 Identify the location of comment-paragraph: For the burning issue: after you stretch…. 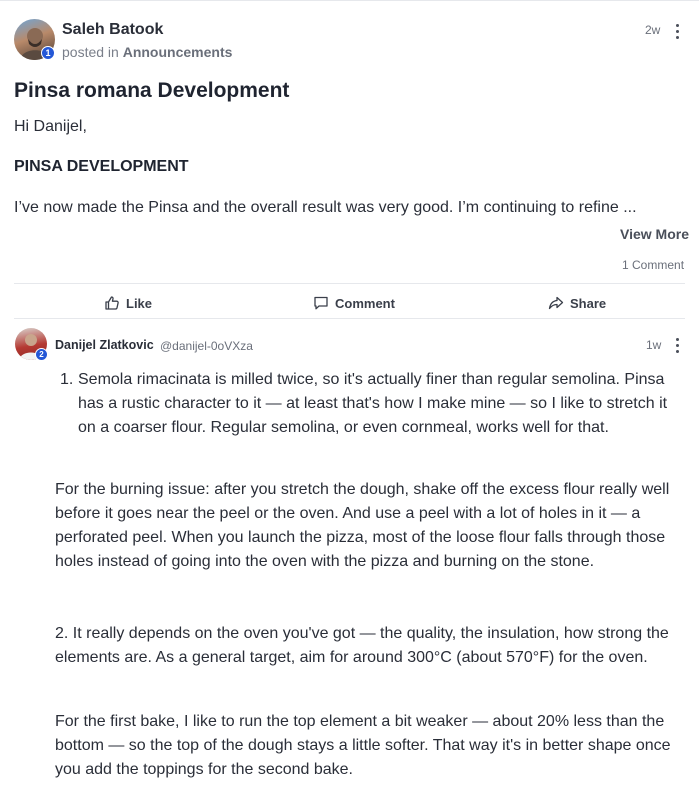
(362, 525).